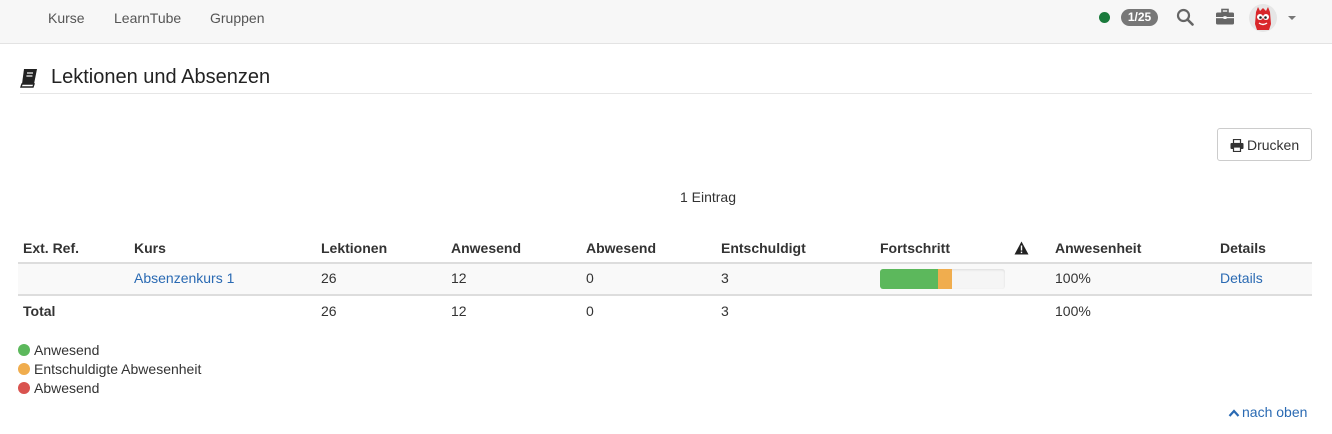  I want to click on cell-absent: 0, so click(590, 278).